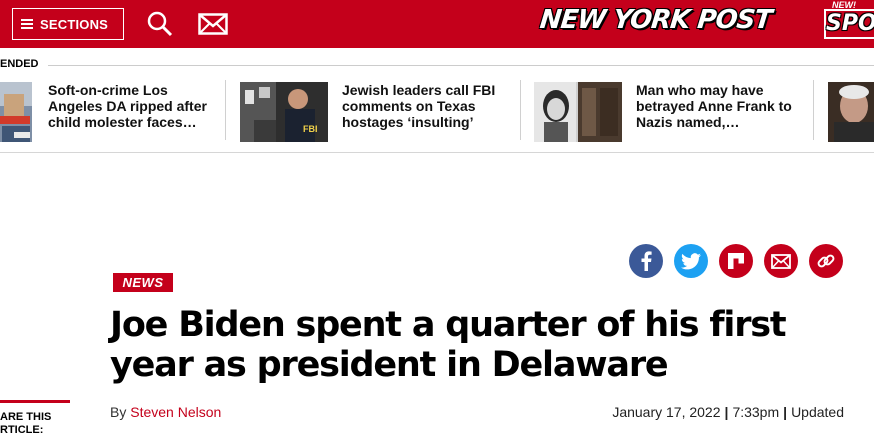  I want to click on share-sidebar-line2: RTICLE:, so click(22, 429).